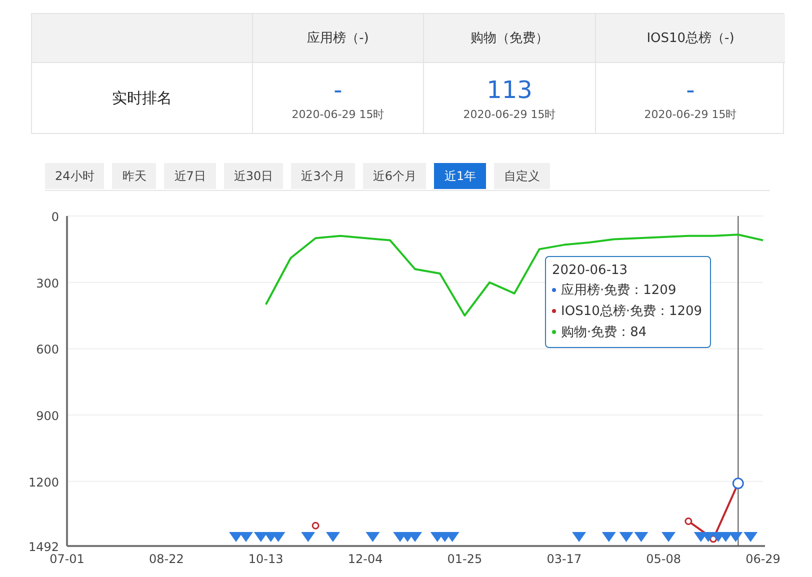  I want to click on range-tab: 24小时, so click(74, 176).